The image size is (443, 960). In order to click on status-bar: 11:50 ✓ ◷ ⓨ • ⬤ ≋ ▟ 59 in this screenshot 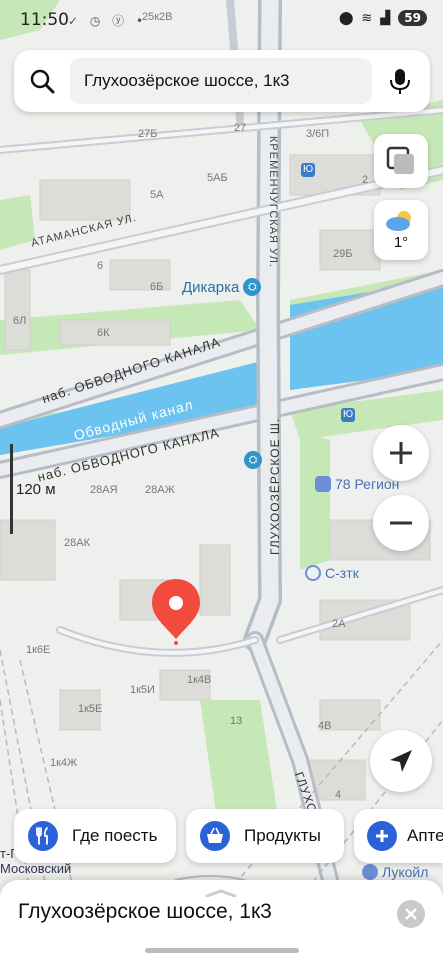, I will do `click(221, 20)`.